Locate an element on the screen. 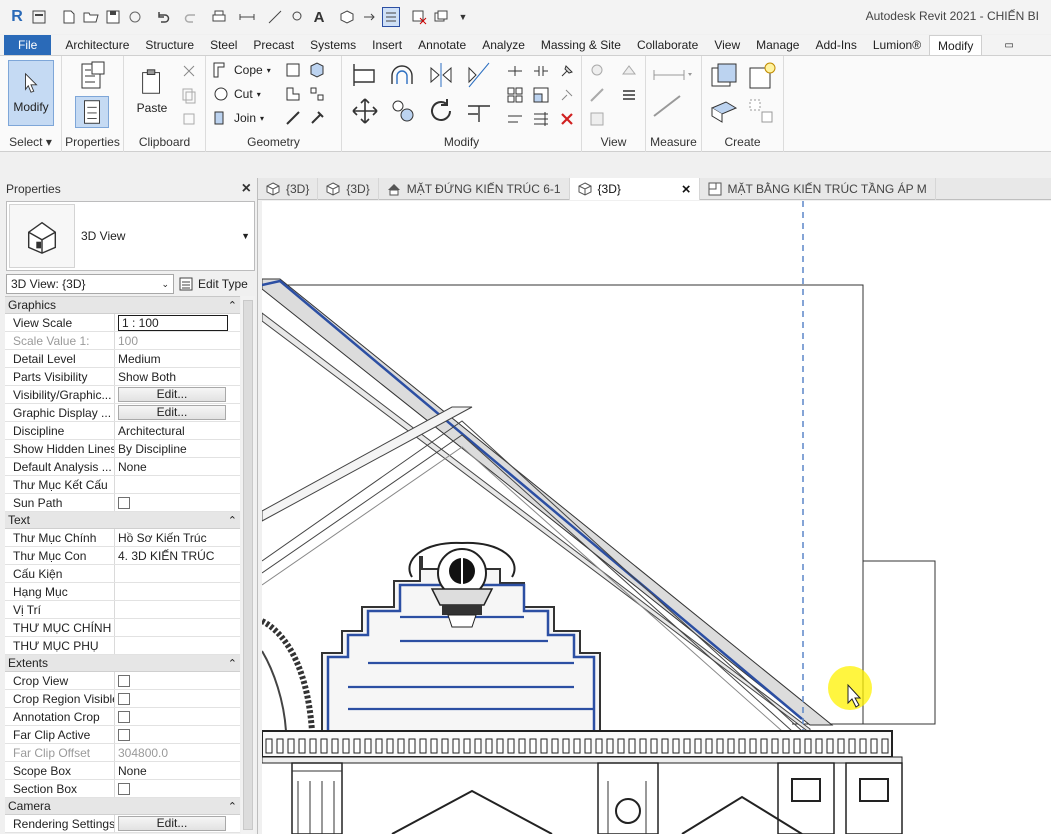 This screenshot has height=834, width=1051. type-properties-icon is located at coordinates (92, 76).